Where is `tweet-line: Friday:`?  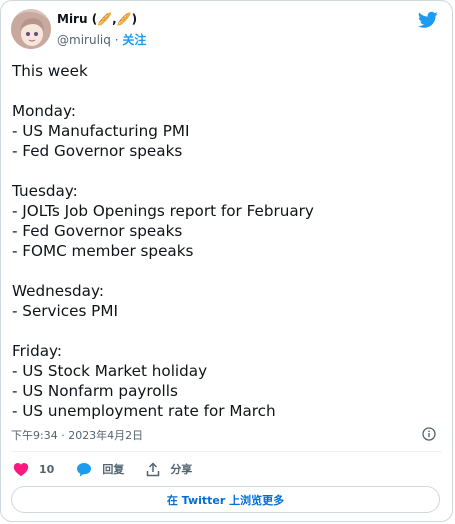 tweet-line: Friday: is located at coordinates (37, 351).